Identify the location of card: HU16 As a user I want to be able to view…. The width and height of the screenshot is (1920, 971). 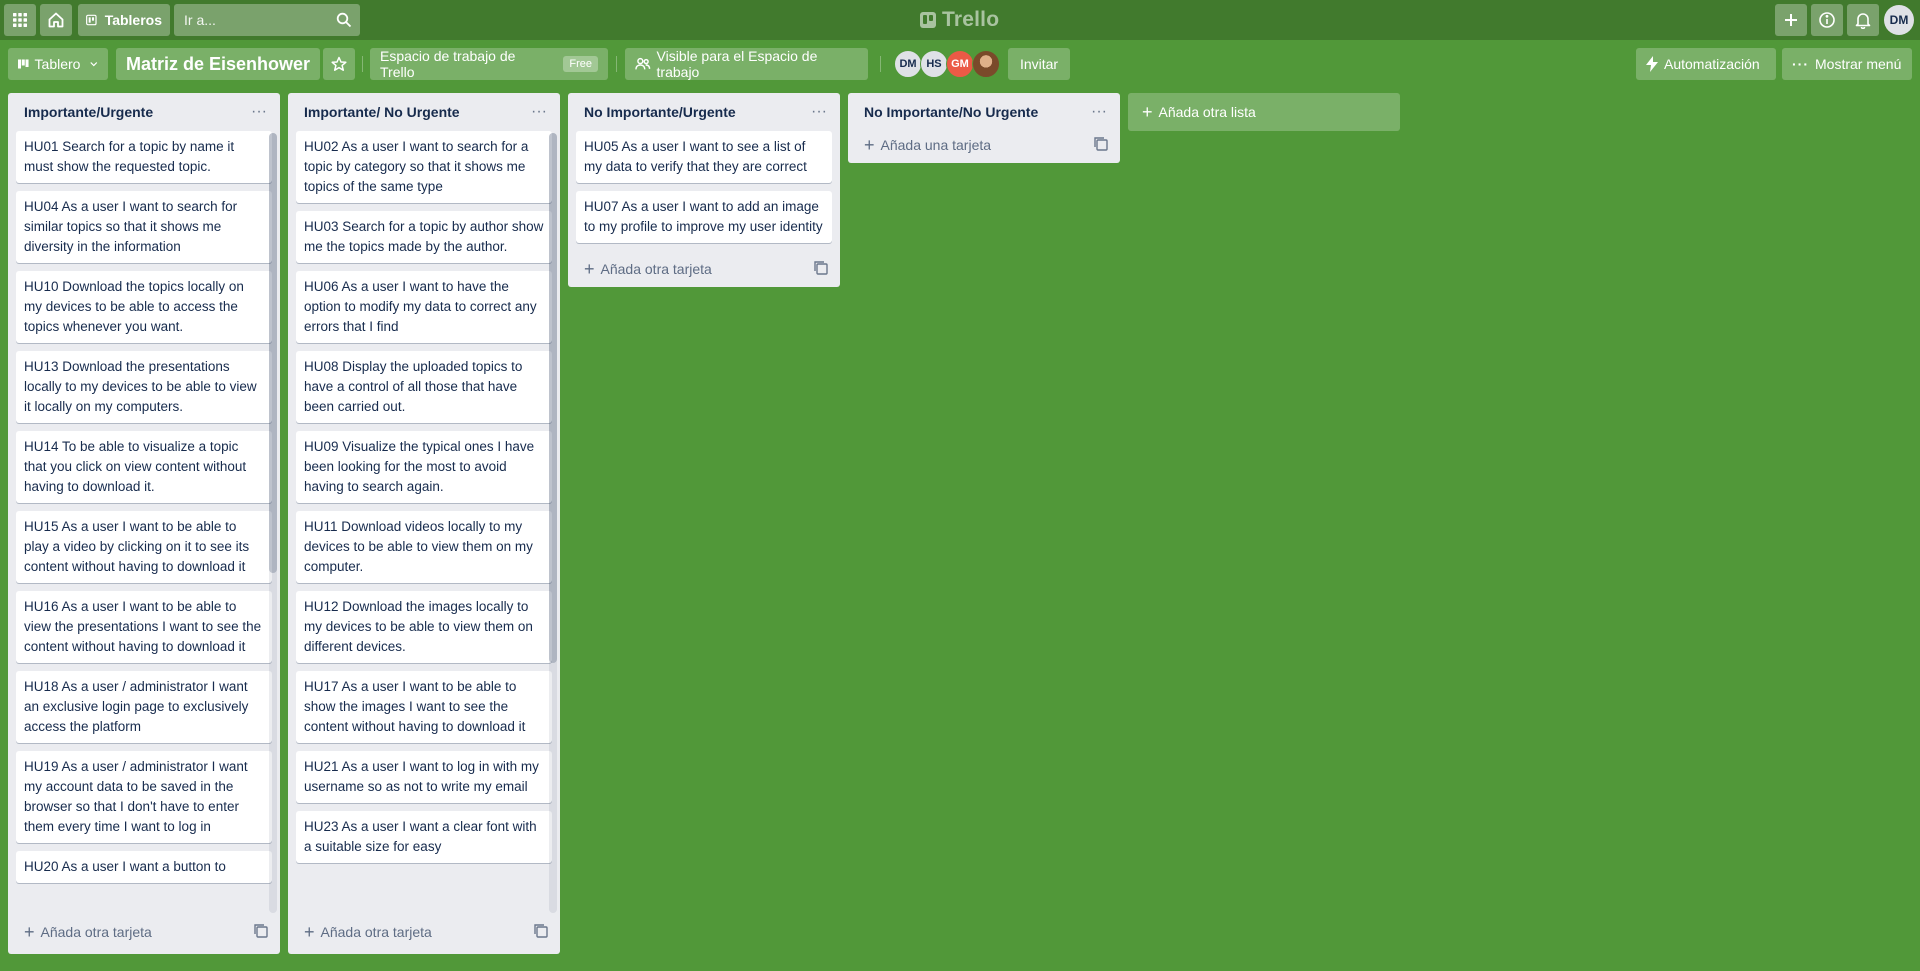
(144, 627).